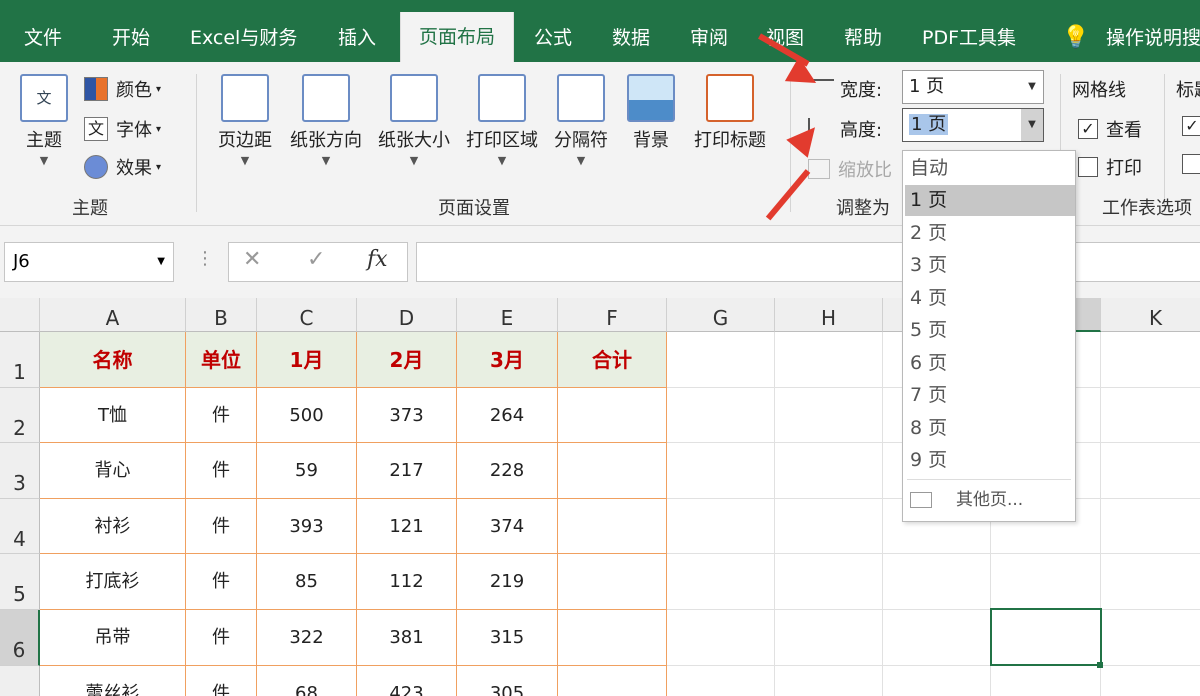  I want to click on tell-me-search: 操作说明搜, so click(1153, 31).